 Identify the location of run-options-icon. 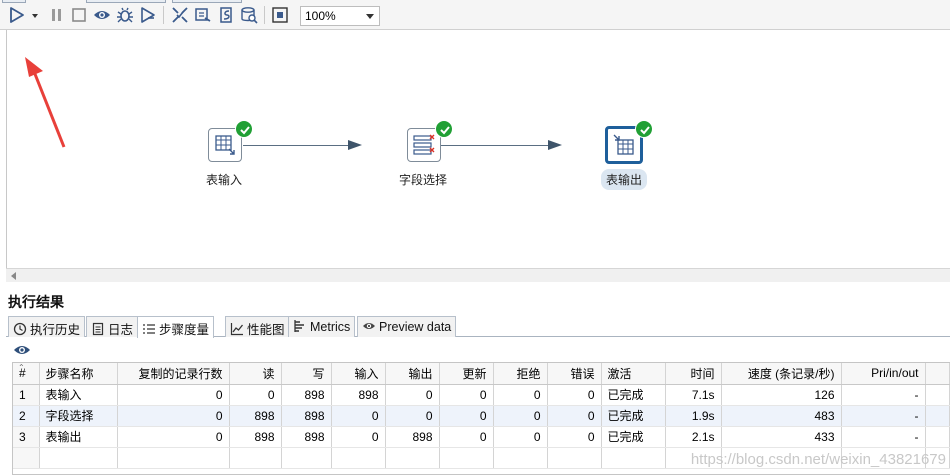
(35, 15).